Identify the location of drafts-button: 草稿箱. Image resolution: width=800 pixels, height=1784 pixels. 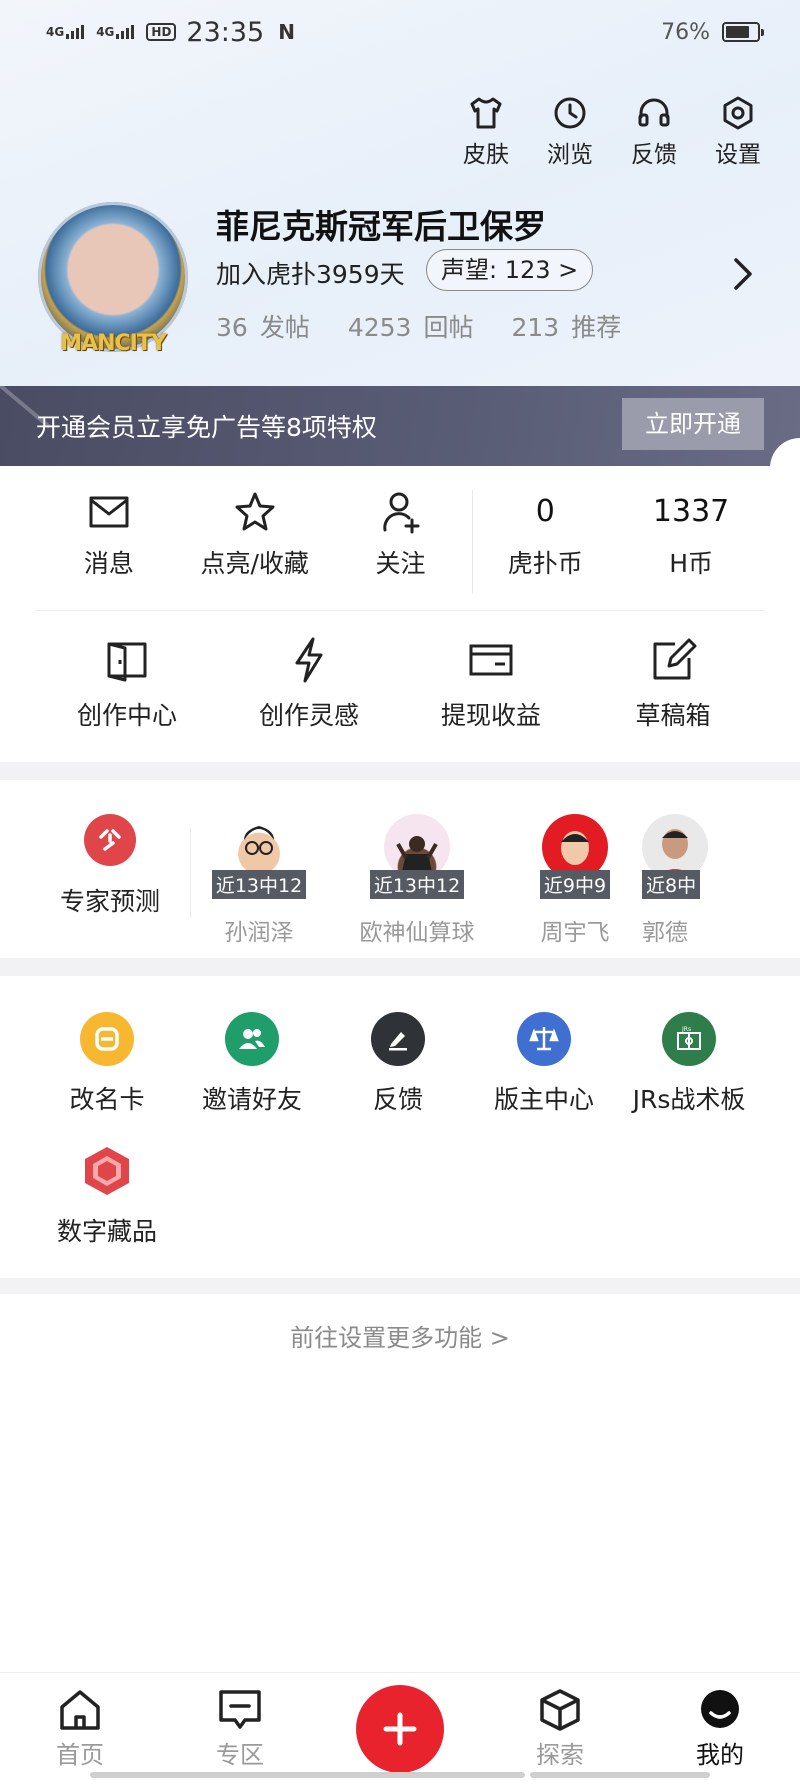
(673, 684).